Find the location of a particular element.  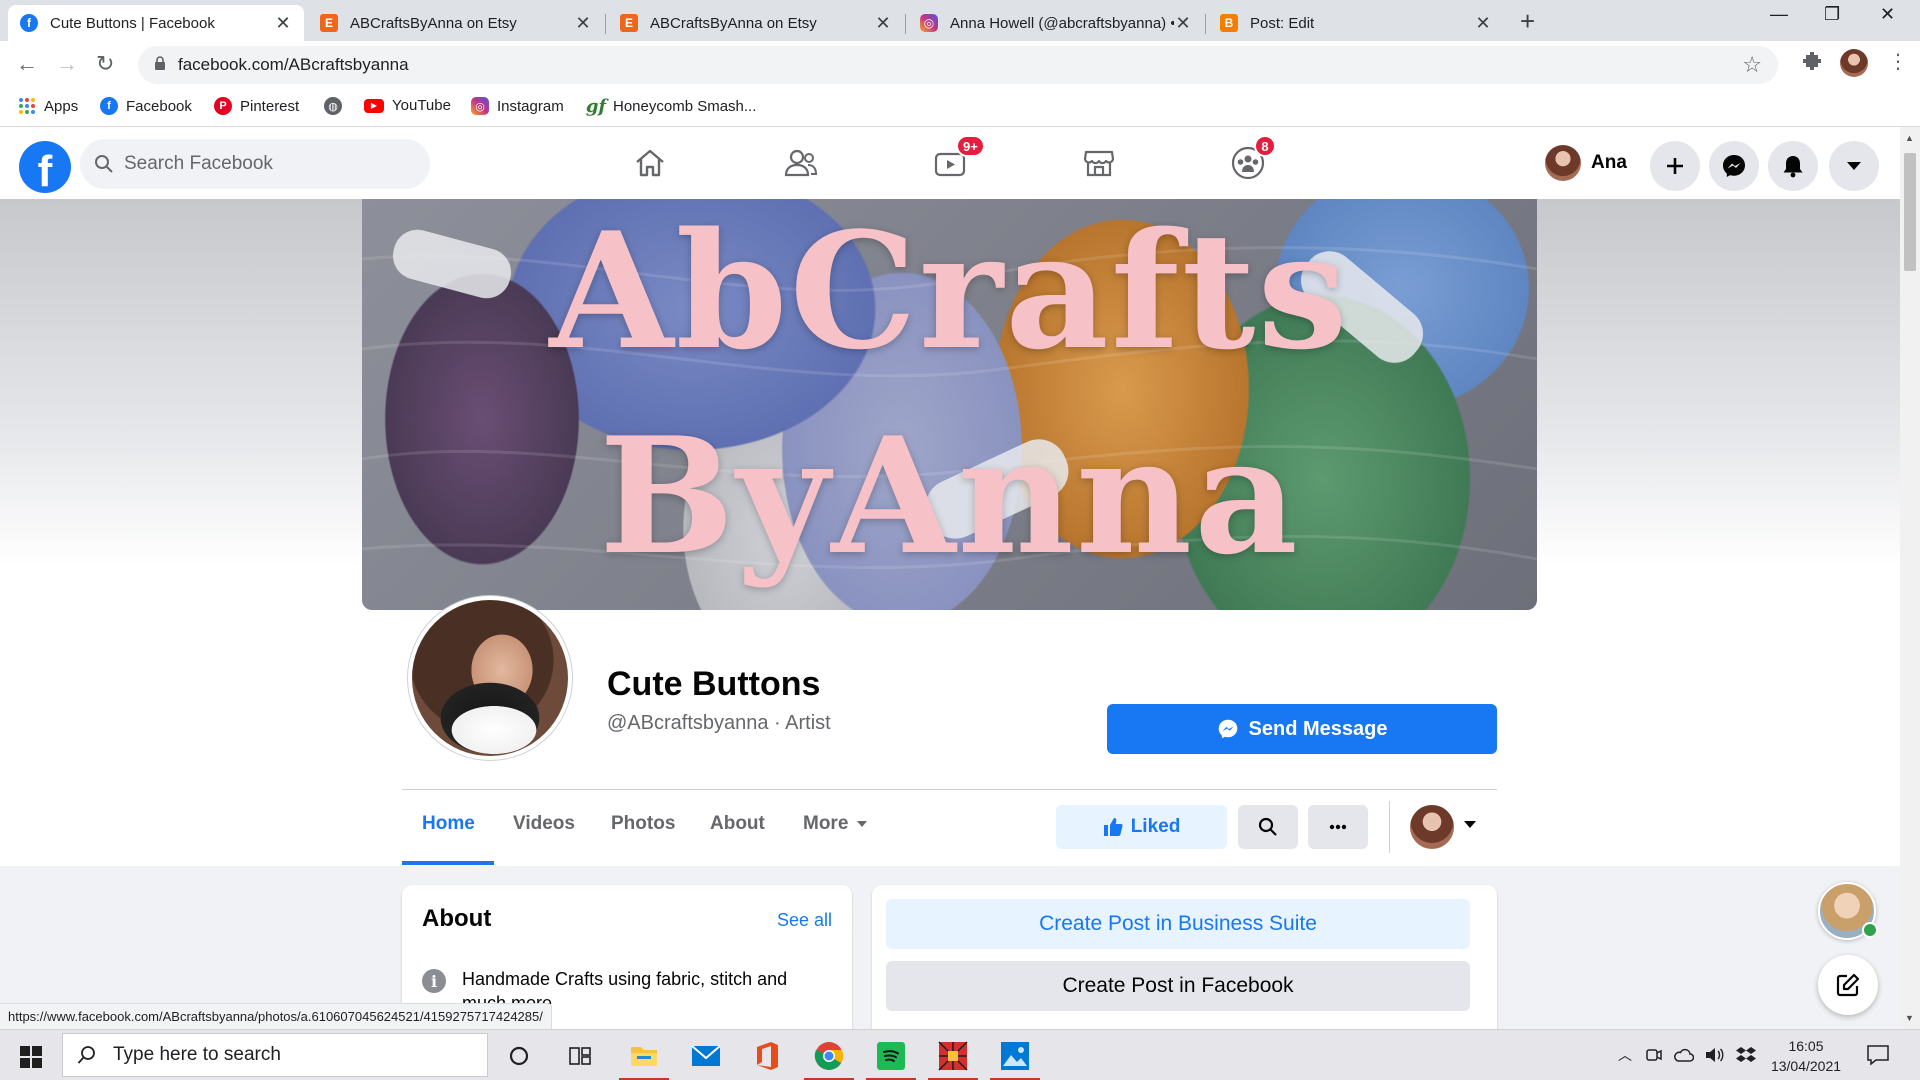

forward-button: → is located at coordinates (67, 64).